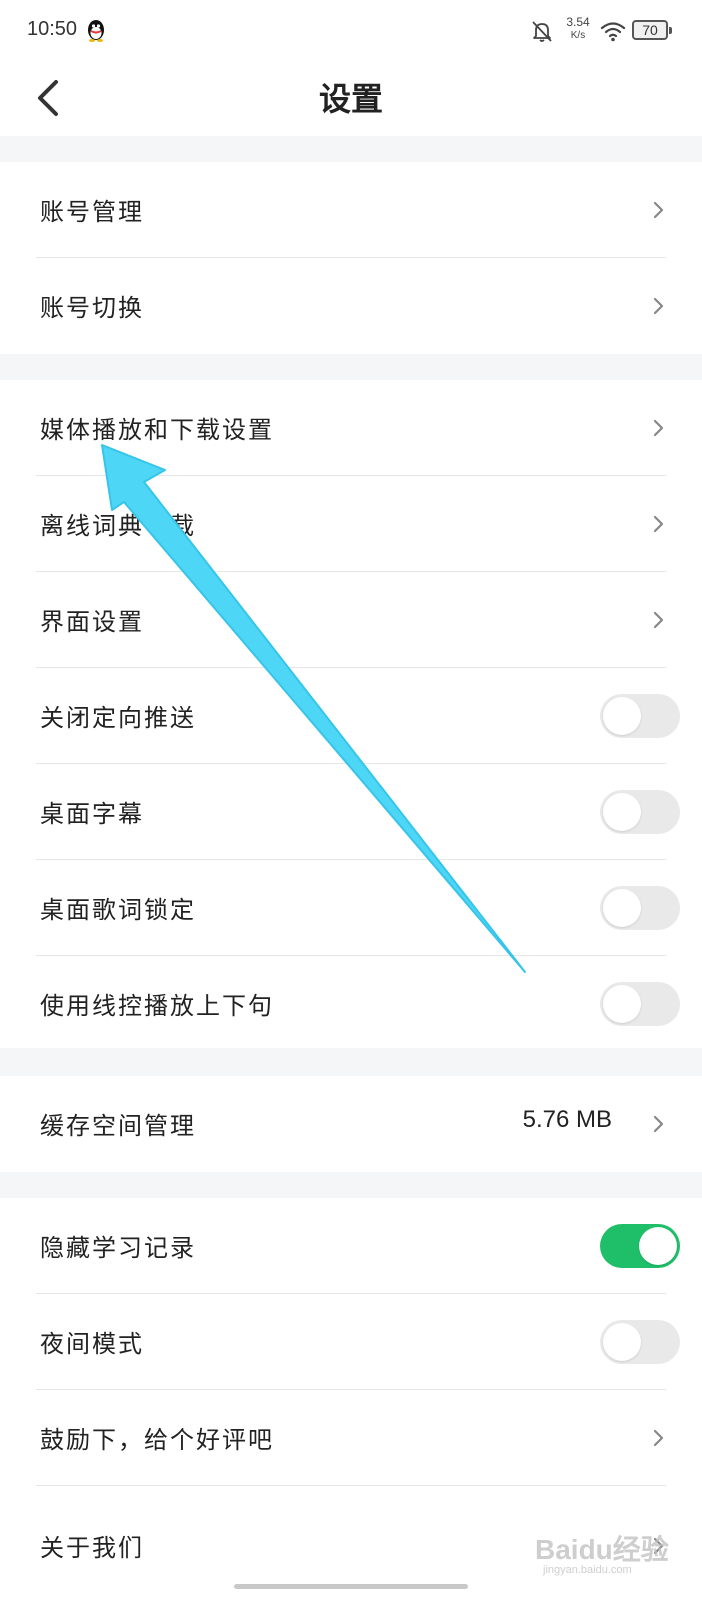 The width and height of the screenshot is (702, 1600). I want to click on network-speed-value: 3.54, so click(578, 22).